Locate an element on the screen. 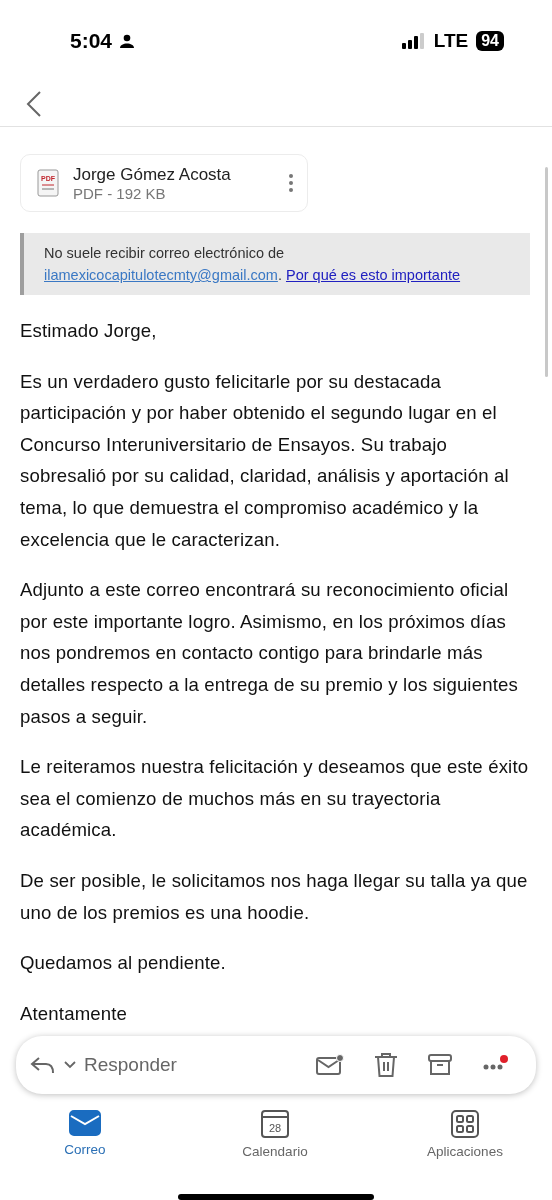  message-paragraph: Es un verdadero gusto felicitarle por su destacada participación y por haber obtenido el segundo lugar en el Concurso Interuniversitario de Ensayos. Su trabajo sobresalió por su calidad, claridad, análisis y aportación al tema, lo que demuestra el compromiso académico y la excelencia que le caracterizan. is located at coordinates (265, 460).